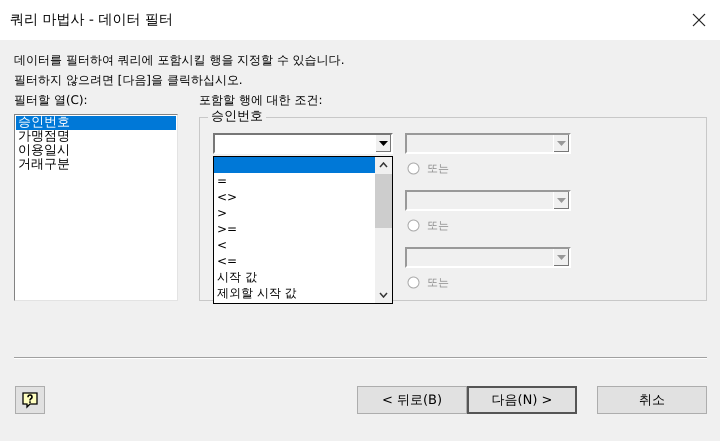 Image resolution: width=720 pixels, height=441 pixels. Describe the element at coordinates (294, 293) in the screenshot. I see `dropdown-option: 제외할 시작 값` at that location.